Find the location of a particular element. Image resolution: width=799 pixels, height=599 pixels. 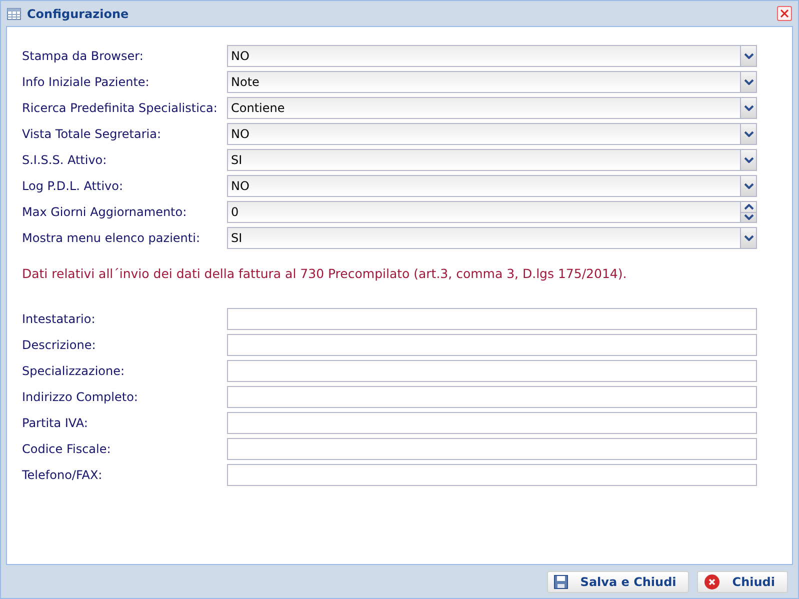

save-button: Salva e Chiudi is located at coordinates (618, 581).